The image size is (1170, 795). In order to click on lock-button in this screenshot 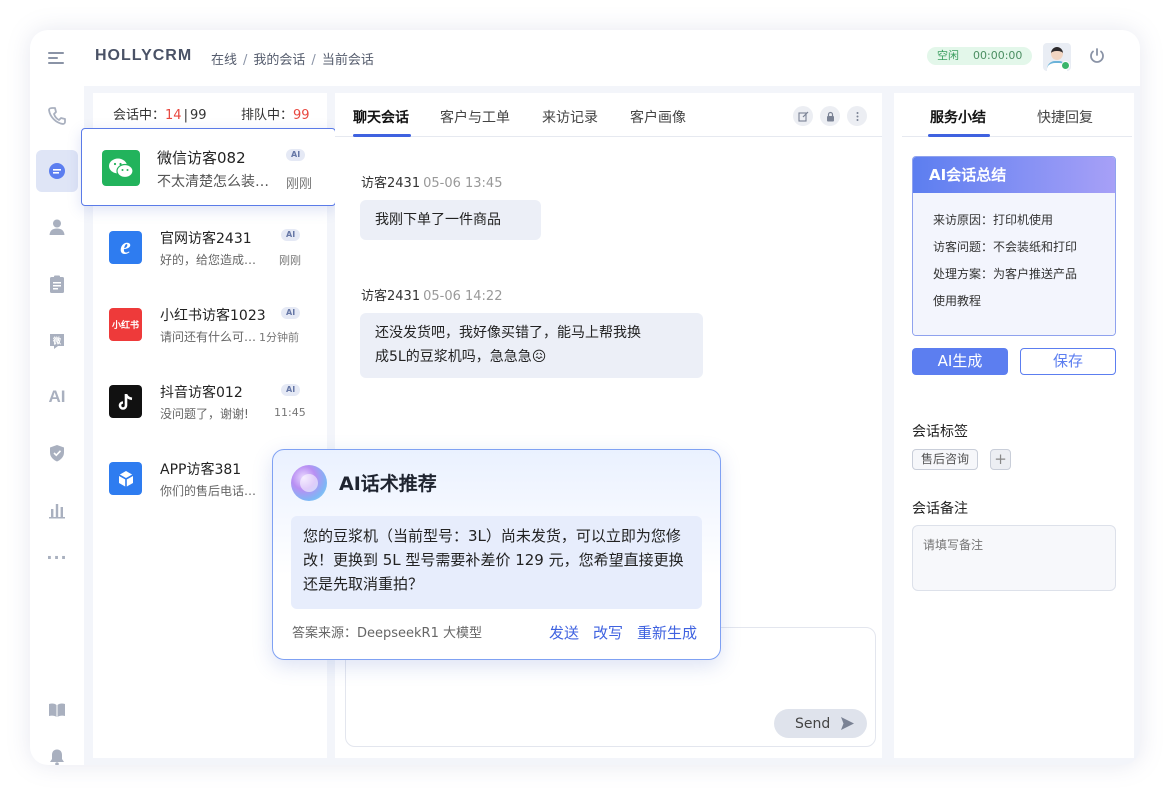, I will do `click(830, 116)`.